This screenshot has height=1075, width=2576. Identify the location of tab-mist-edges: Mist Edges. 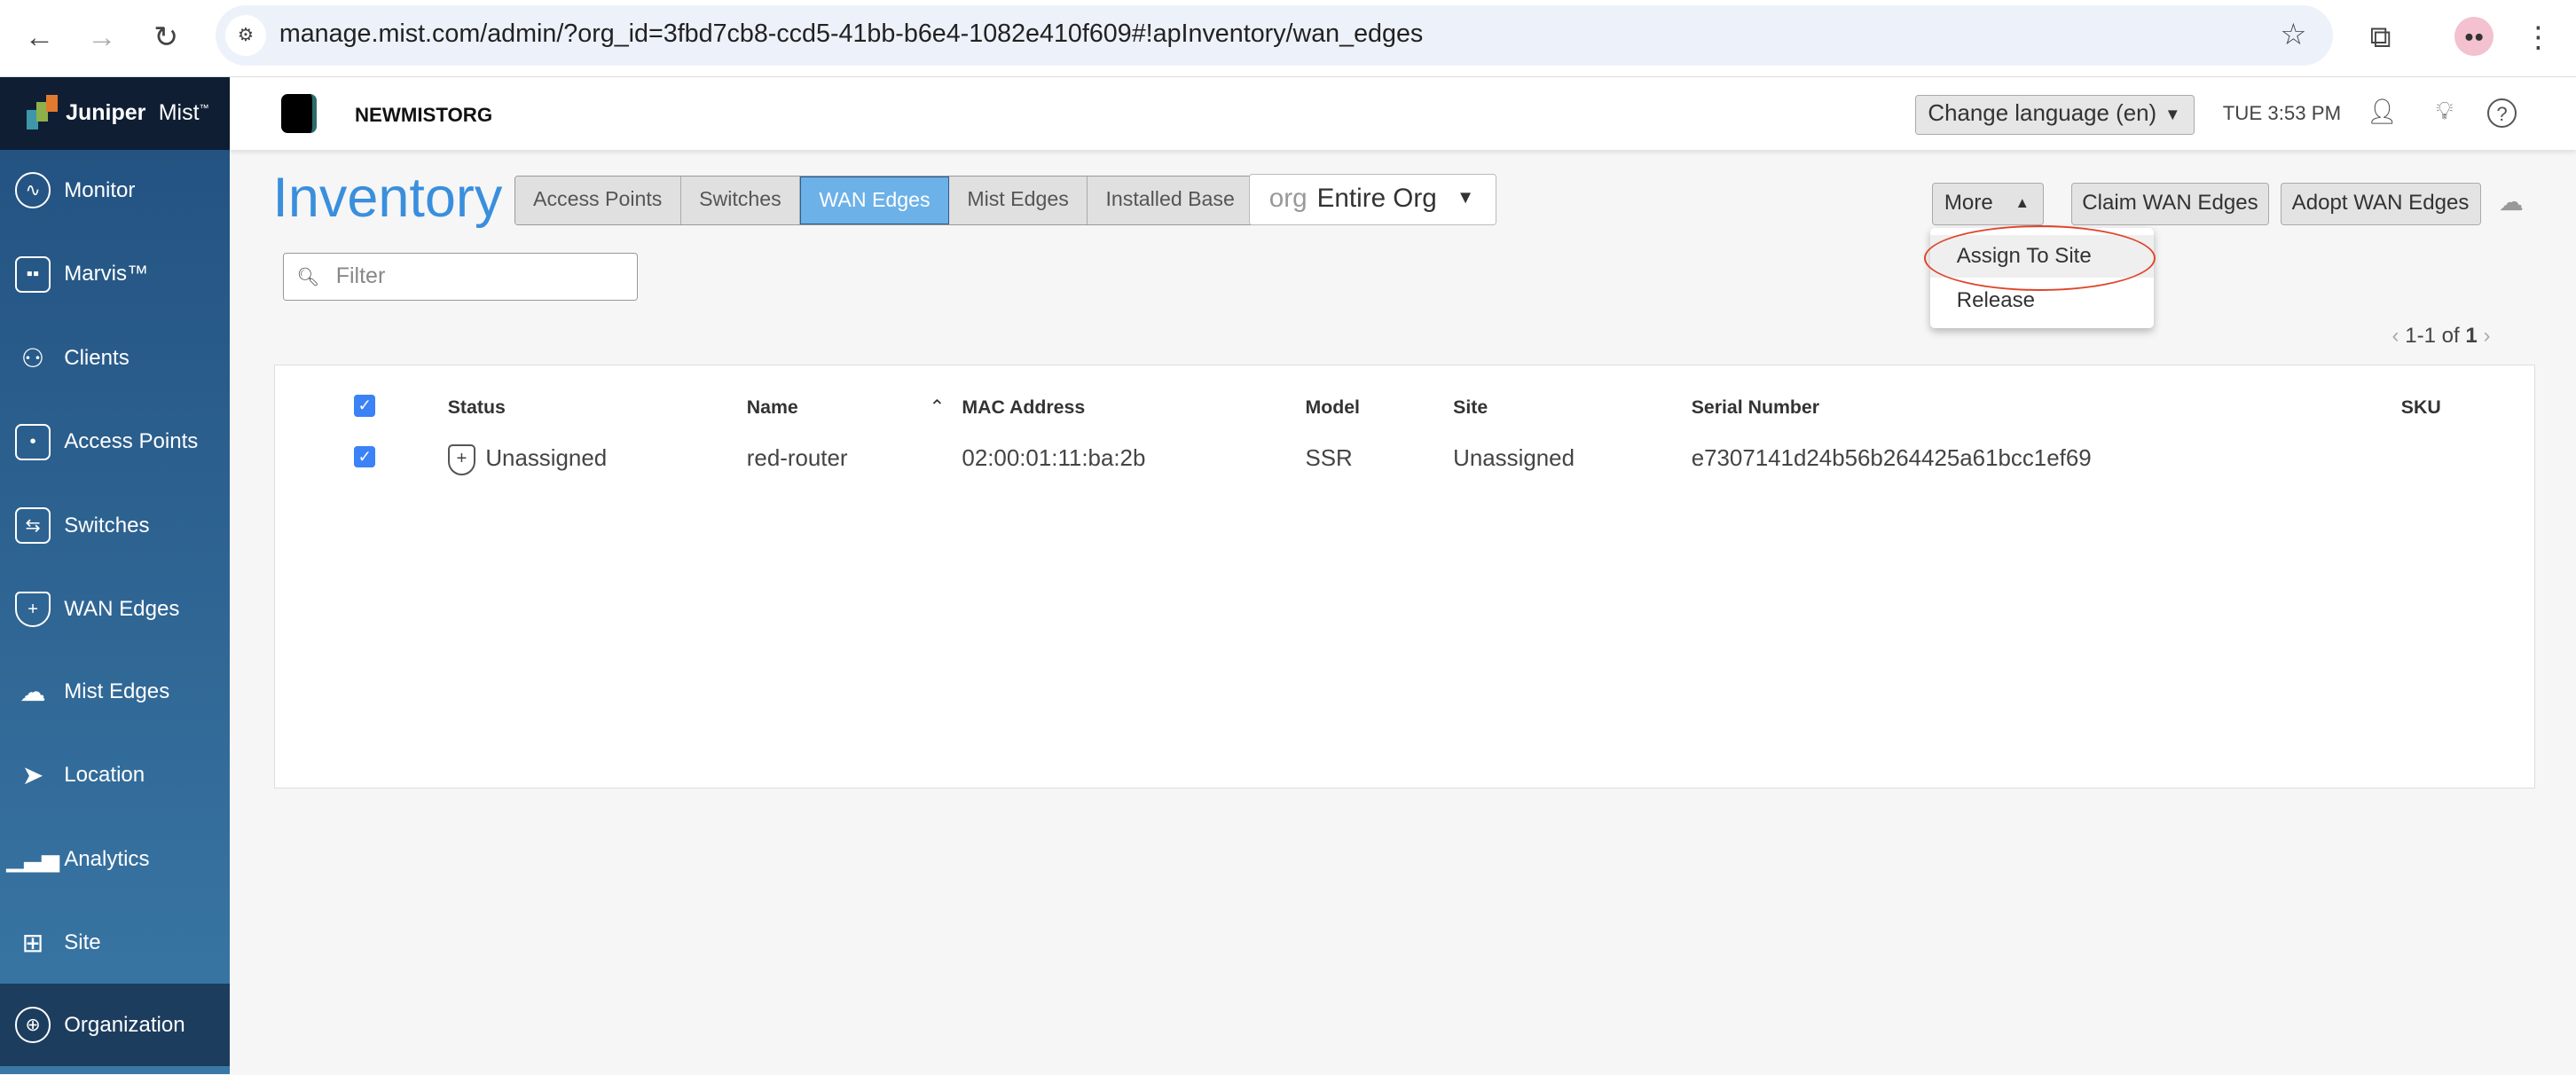
(1018, 200).